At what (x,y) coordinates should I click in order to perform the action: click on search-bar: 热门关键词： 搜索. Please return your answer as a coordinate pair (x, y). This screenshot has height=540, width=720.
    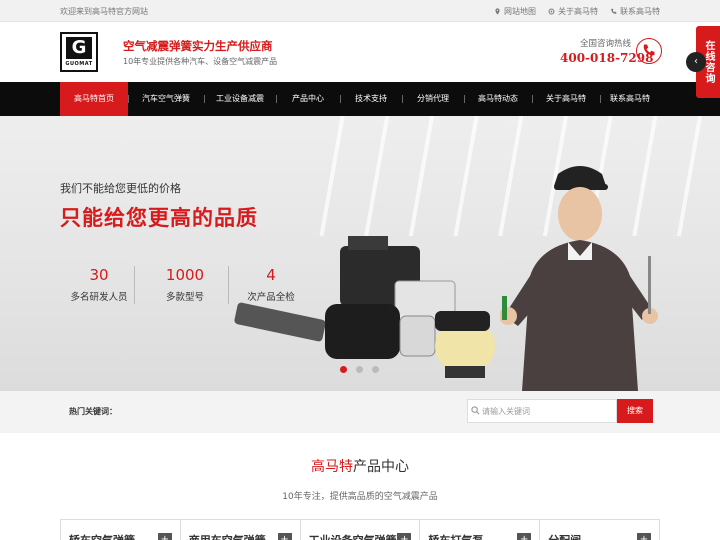
    Looking at the image, I should click on (360, 412).